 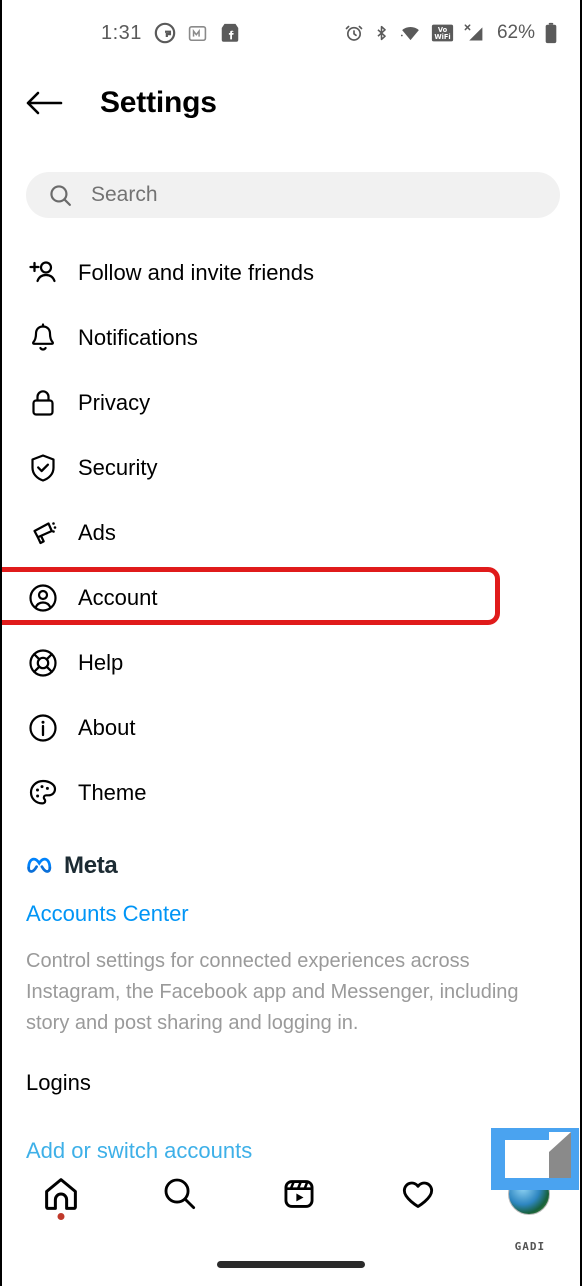 I want to click on menu-item-label: Follow and invite friends, so click(x=196, y=272).